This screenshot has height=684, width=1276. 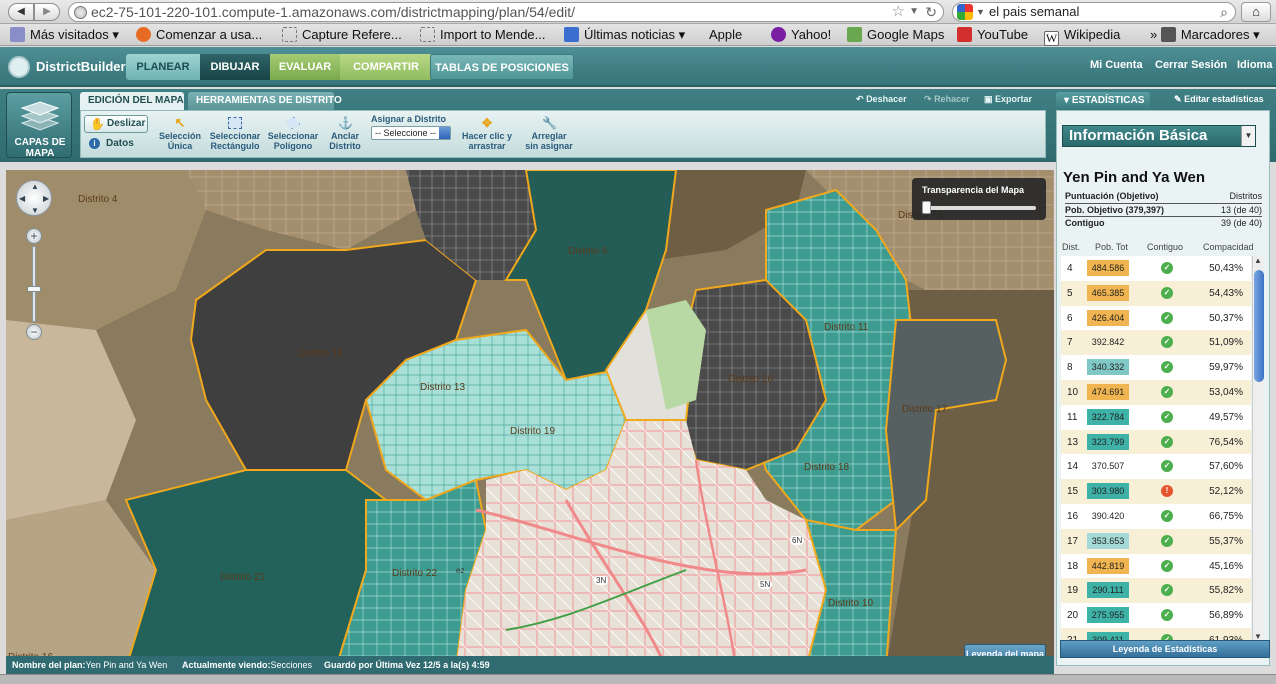 I want to click on bookmark-wikipedia: W Wikipedia, so click(x=1082, y=36).